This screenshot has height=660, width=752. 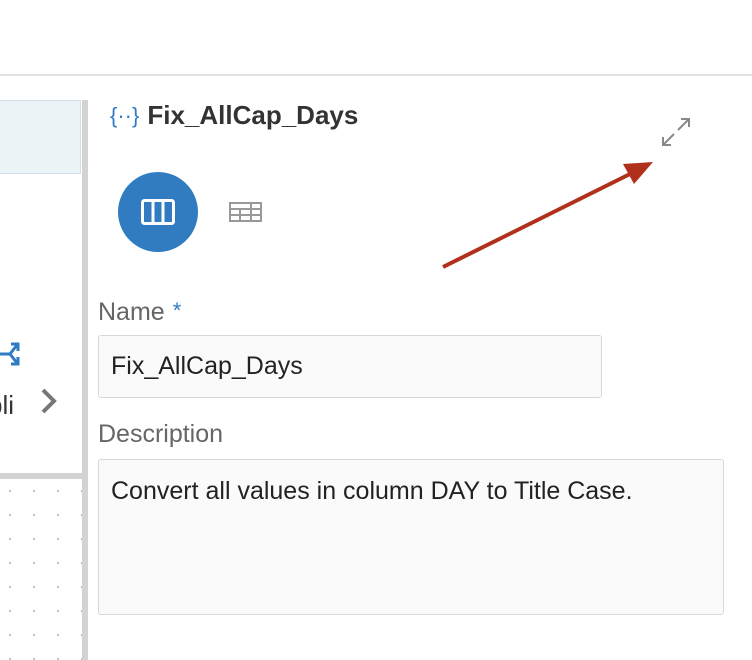 I want to click on top-bar, so click(x=376, y=38).